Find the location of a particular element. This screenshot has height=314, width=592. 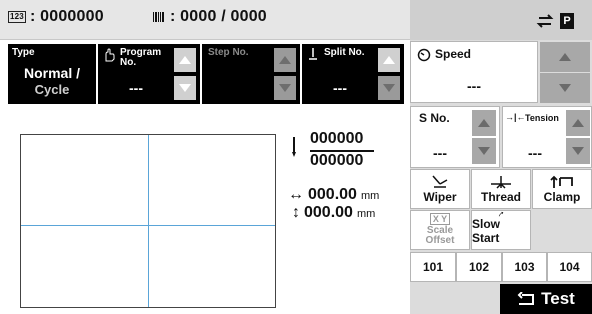

split-label: Split No. is located at coordinates (344, 52).